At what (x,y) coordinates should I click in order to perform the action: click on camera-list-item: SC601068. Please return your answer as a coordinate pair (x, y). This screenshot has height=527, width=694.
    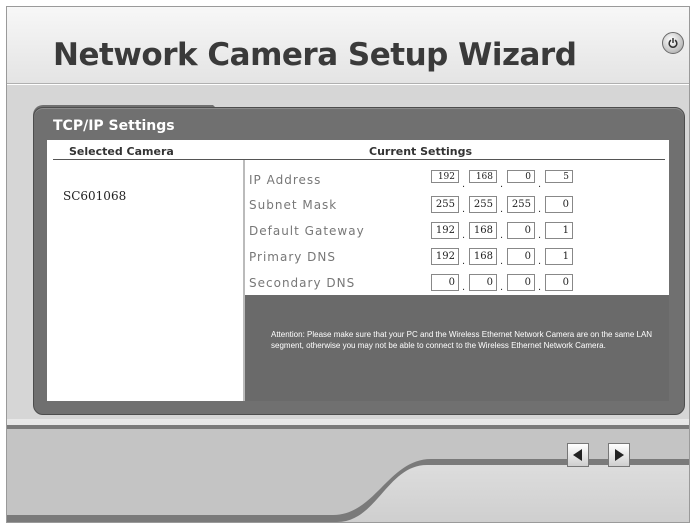
    Looking at the image, I should click on (94, 196).